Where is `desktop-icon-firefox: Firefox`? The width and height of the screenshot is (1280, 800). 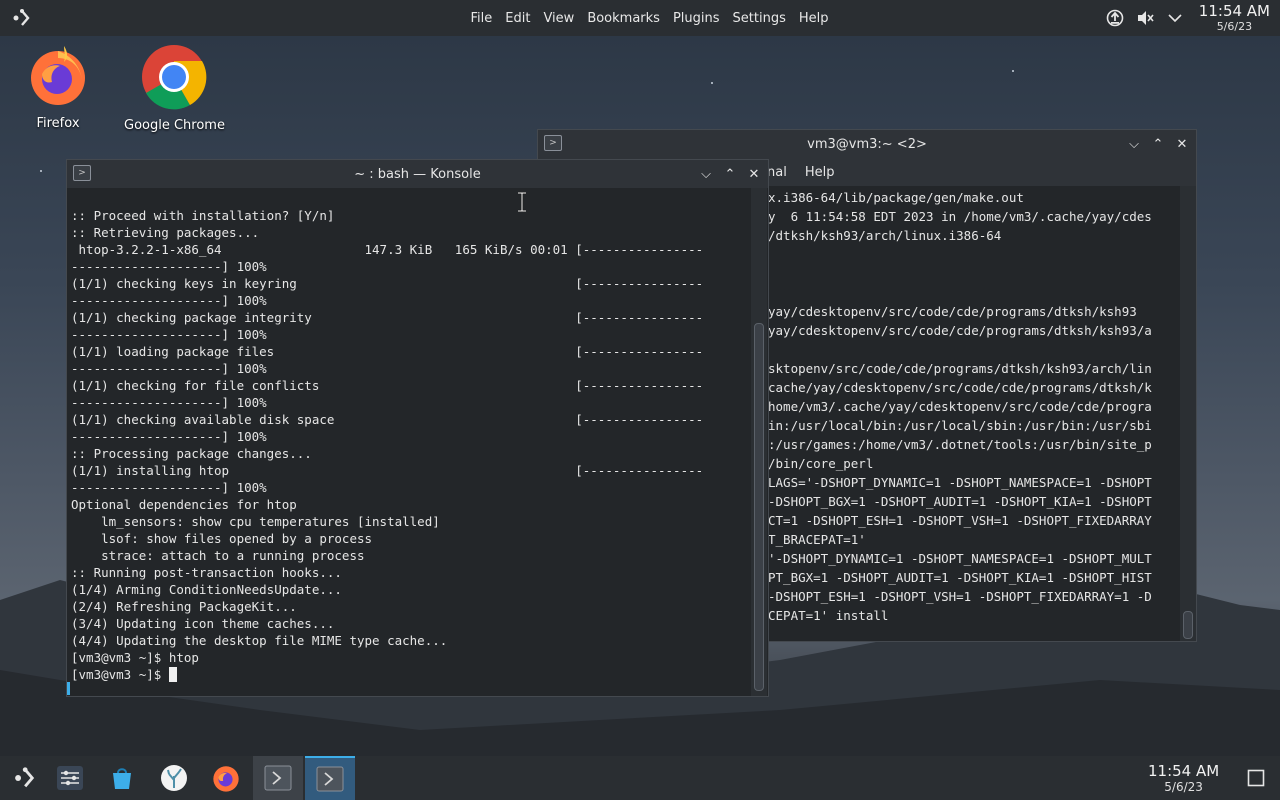 desktop-icon-firefox: Firefox is located at coordinates (58, 87).